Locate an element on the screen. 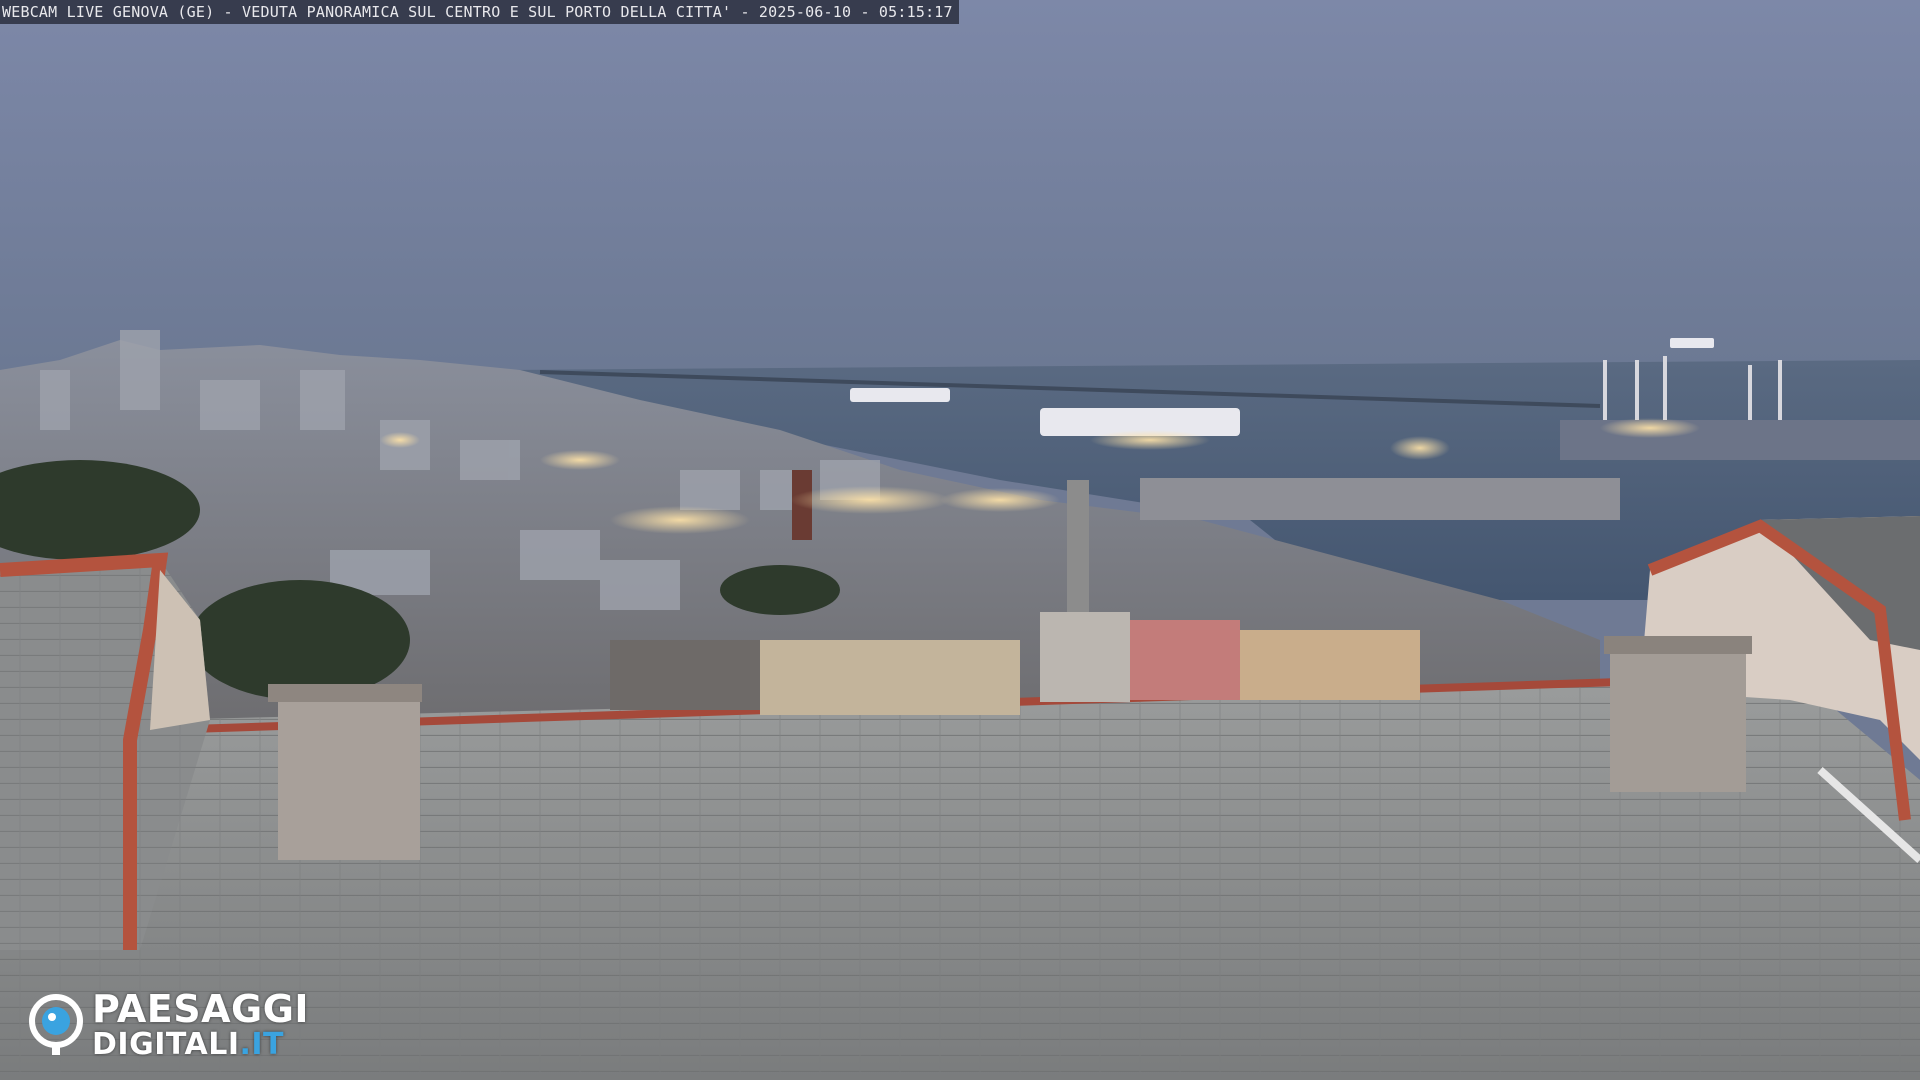 This screenshot has height=1080, width=1920. logo-line-2-main: DIGITALI is located at coordinates (166, 1044).